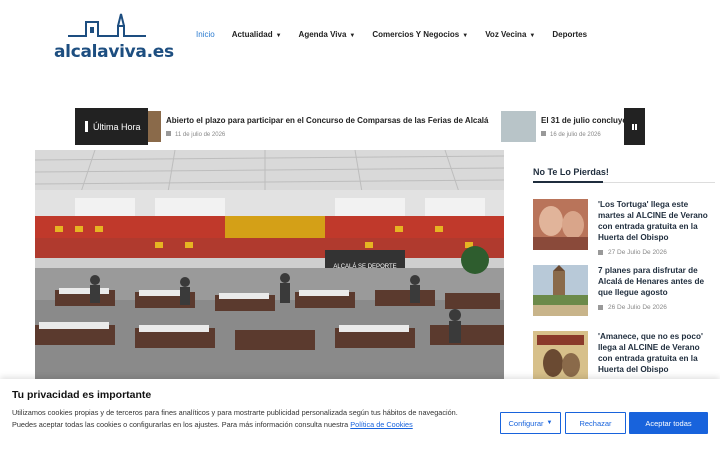  I want to click on cookie-title: Tu privacidad es importante, so click(82, 395).